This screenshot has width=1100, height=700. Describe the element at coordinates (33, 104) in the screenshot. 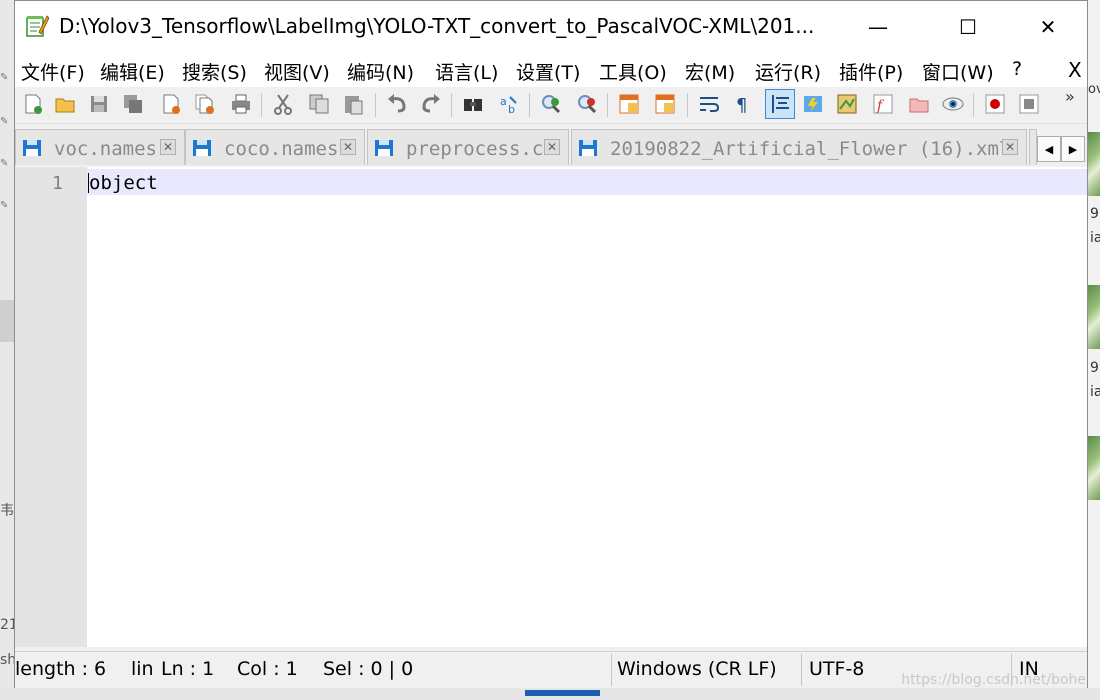

I see `new-file-icon` at that location.